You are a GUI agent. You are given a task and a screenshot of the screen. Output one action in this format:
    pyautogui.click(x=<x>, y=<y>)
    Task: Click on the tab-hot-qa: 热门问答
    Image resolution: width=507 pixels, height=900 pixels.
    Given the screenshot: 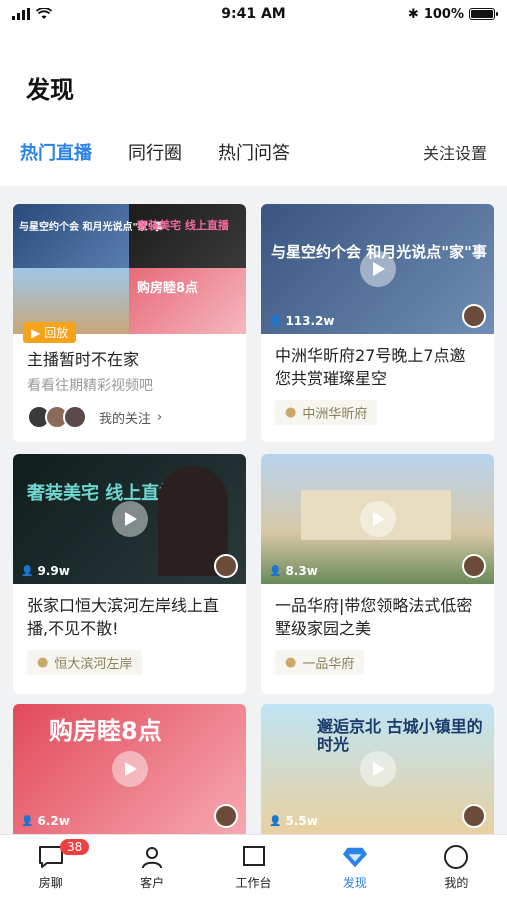 What is the action you would take?
    pyautogui.click(x=254, y=152)
    